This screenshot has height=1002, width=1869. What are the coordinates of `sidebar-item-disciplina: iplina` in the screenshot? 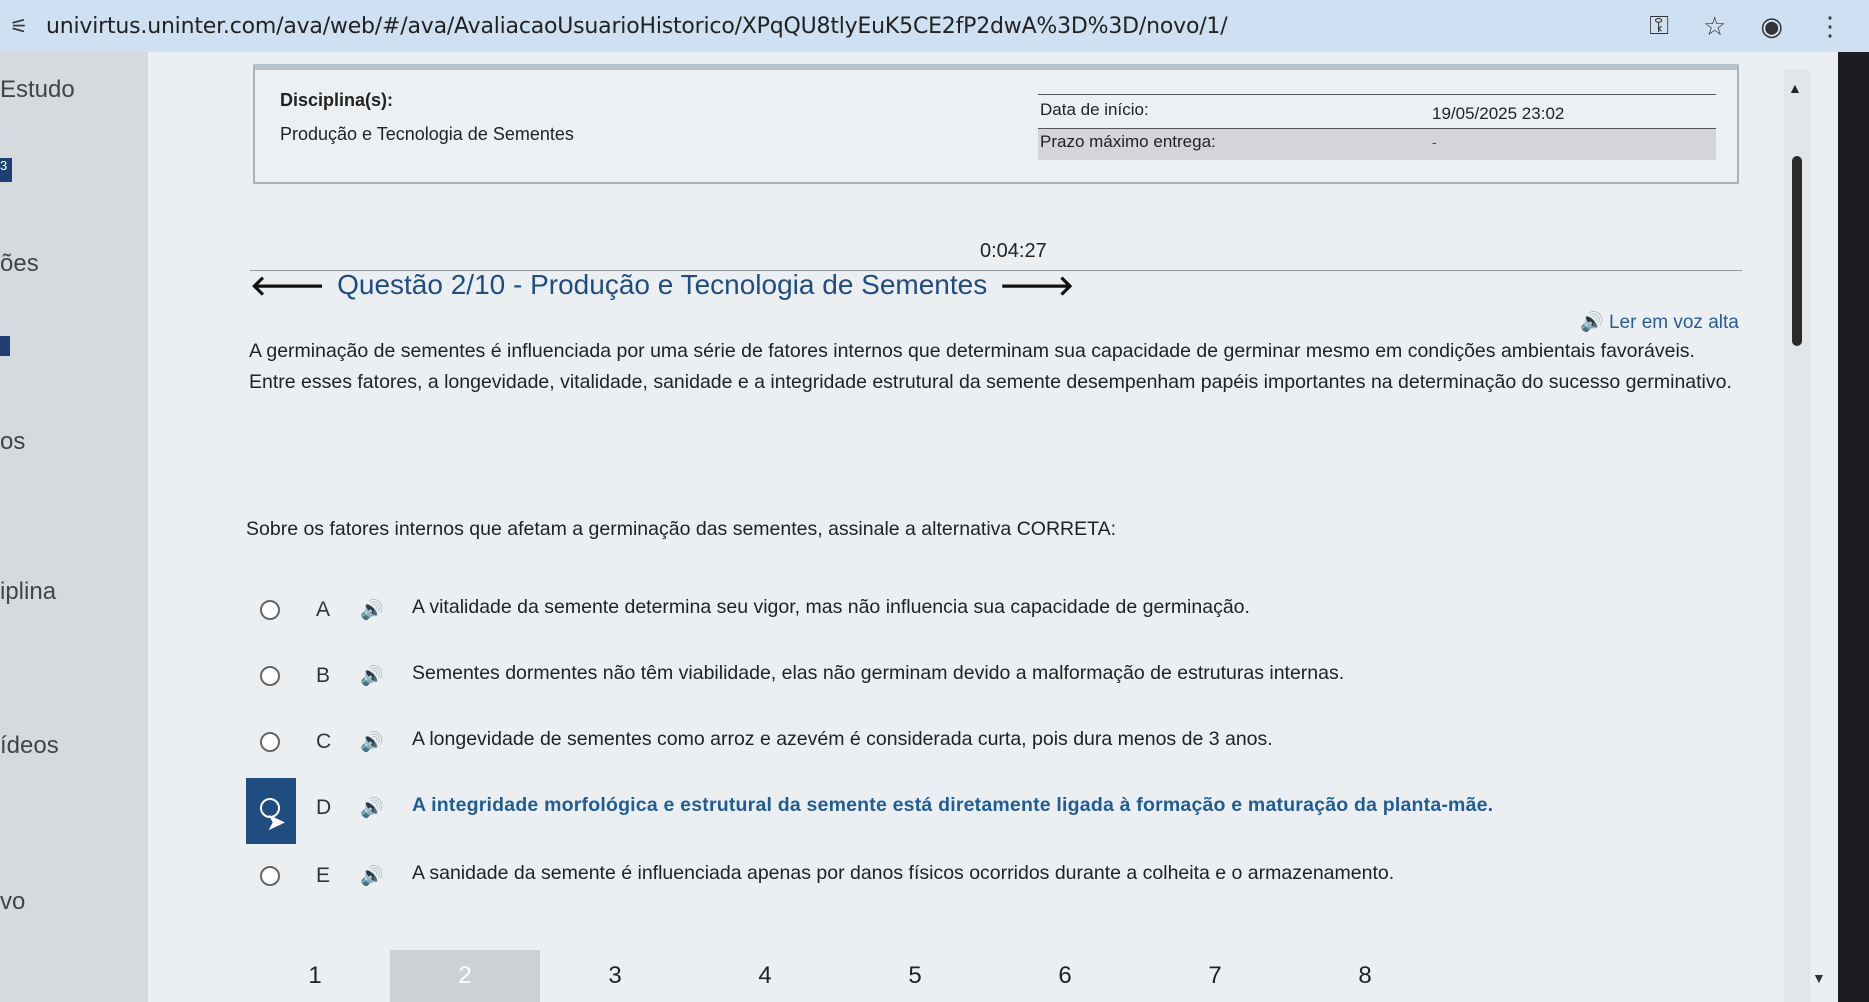 It's located at (28, 592).